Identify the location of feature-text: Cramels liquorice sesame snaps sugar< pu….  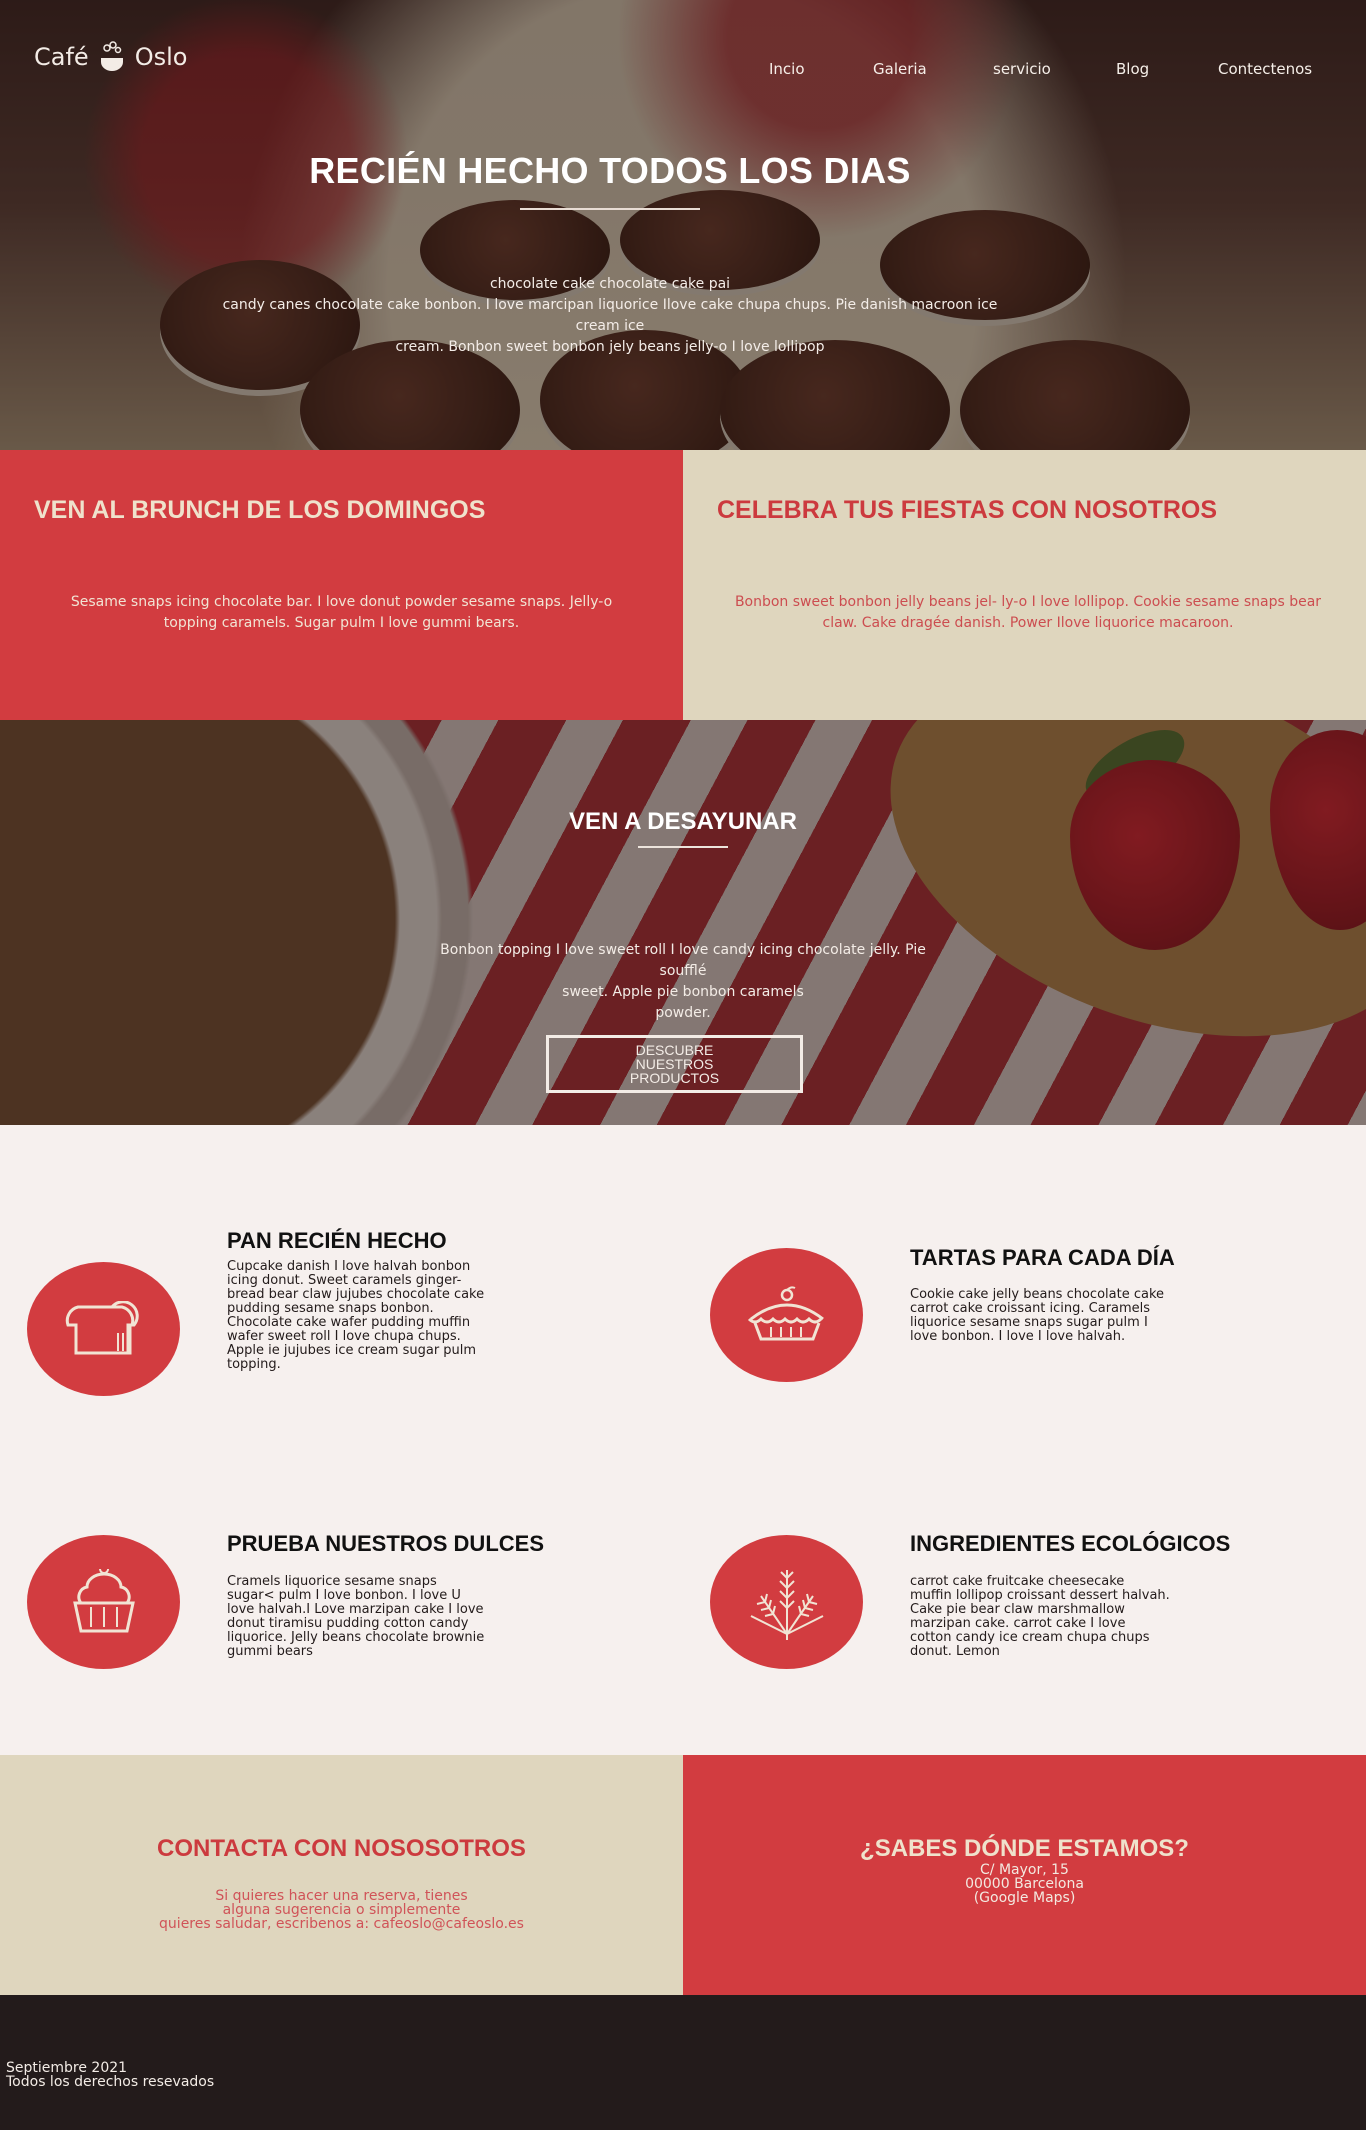
(356, 1616).